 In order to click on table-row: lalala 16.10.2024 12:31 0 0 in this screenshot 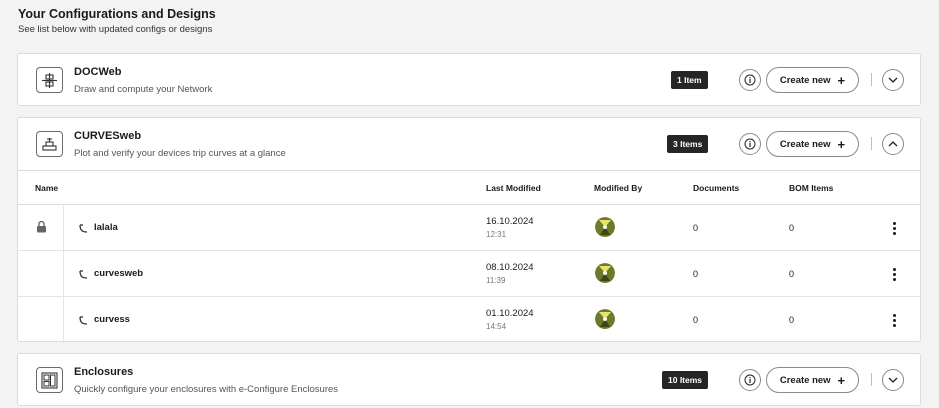, I will do `click(469, 228)`.